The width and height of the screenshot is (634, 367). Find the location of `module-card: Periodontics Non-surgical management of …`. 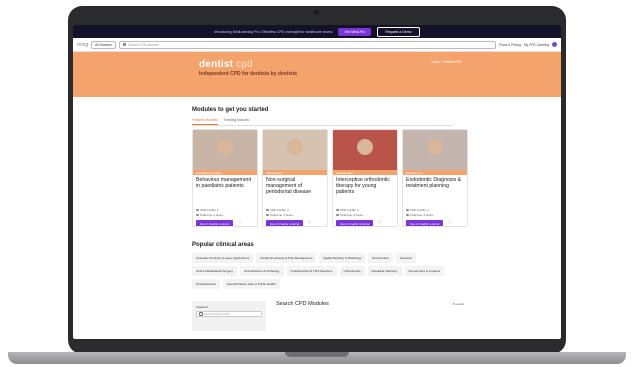

module-card: Periodontics Non-surgical management of … is located at coordinates (295, 178).